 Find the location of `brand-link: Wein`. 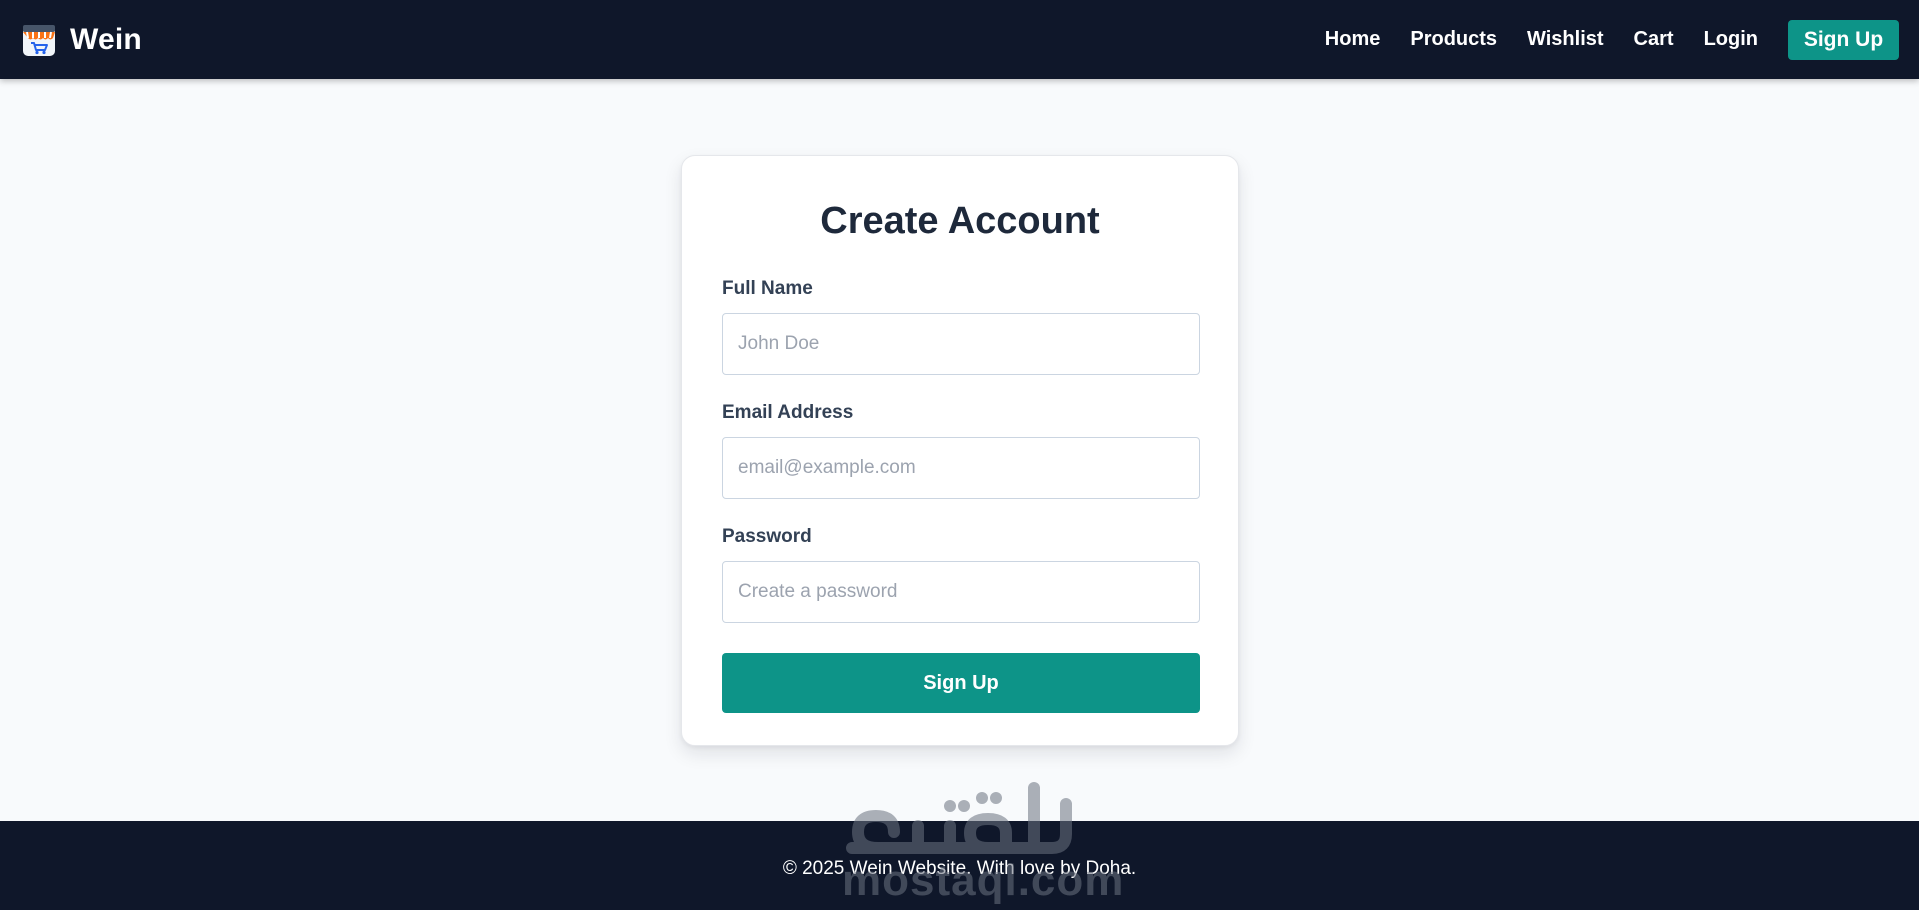

brand-link: Wein is located at coordinates (81, 40).